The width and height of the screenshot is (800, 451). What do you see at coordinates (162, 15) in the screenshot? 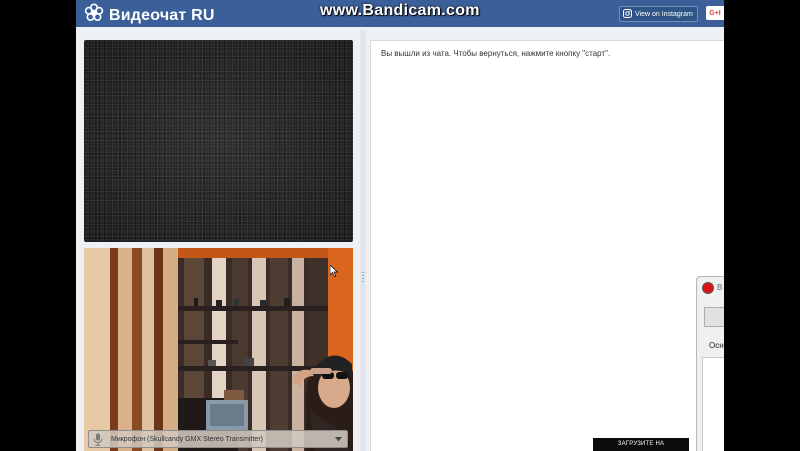
I see `logo-text: Видеочат RU` at bounding box center [162, 15].